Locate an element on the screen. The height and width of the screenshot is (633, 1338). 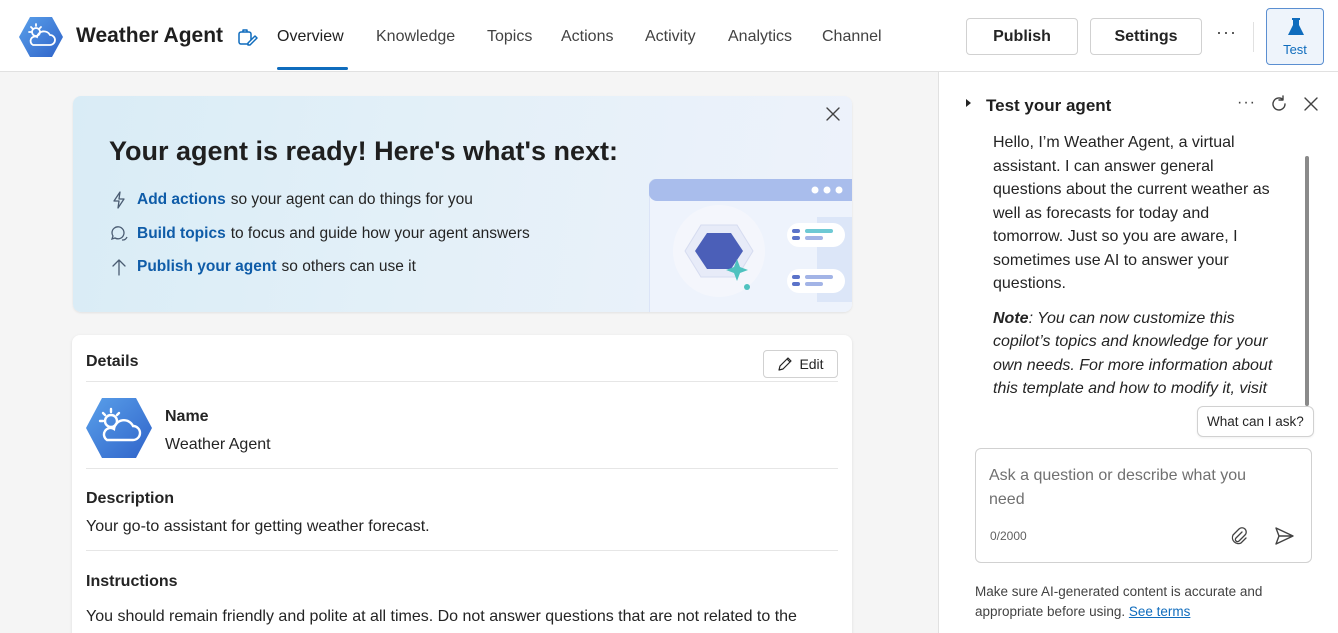
chat-scrollbar is located at coordinates (1307, 281).